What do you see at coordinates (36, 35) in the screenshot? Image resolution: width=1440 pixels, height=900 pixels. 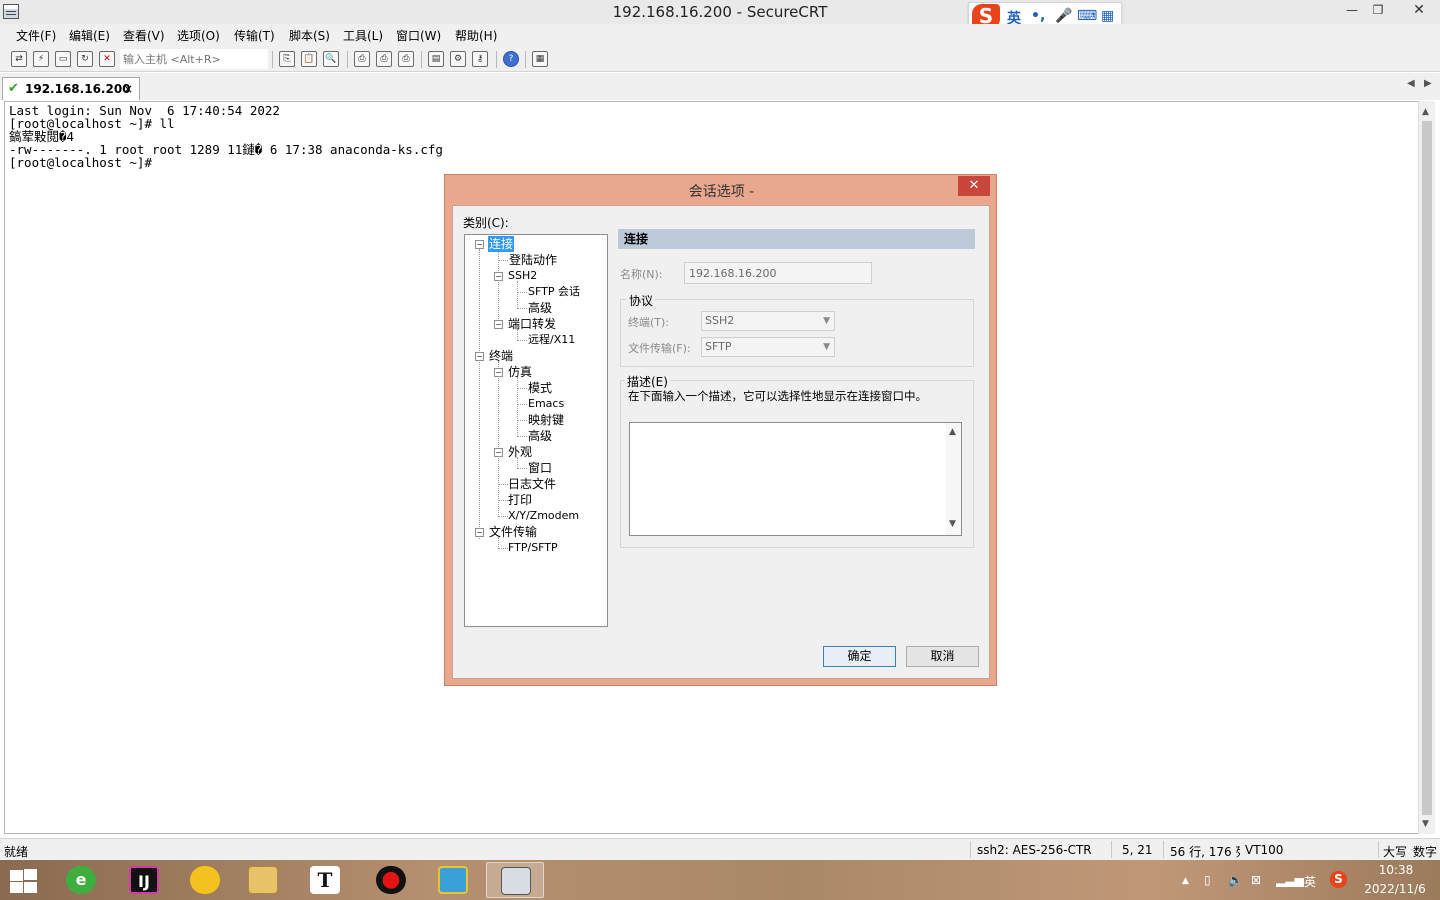 I see `menu-file: 文件(F)` at bounding box center [36, 35].